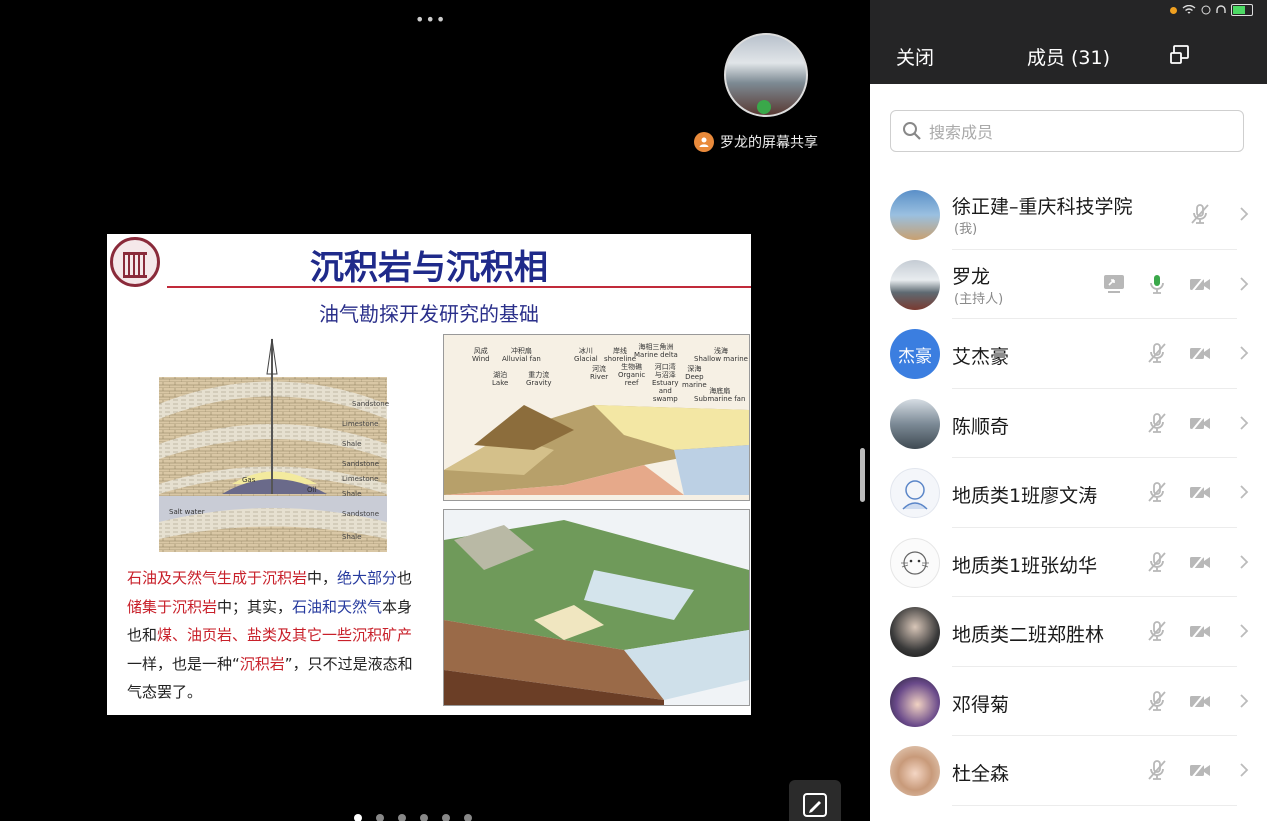 The width and height of the screenshot is (1267, 821). I want to click on avatar: 杰豪, so click(915, 354).